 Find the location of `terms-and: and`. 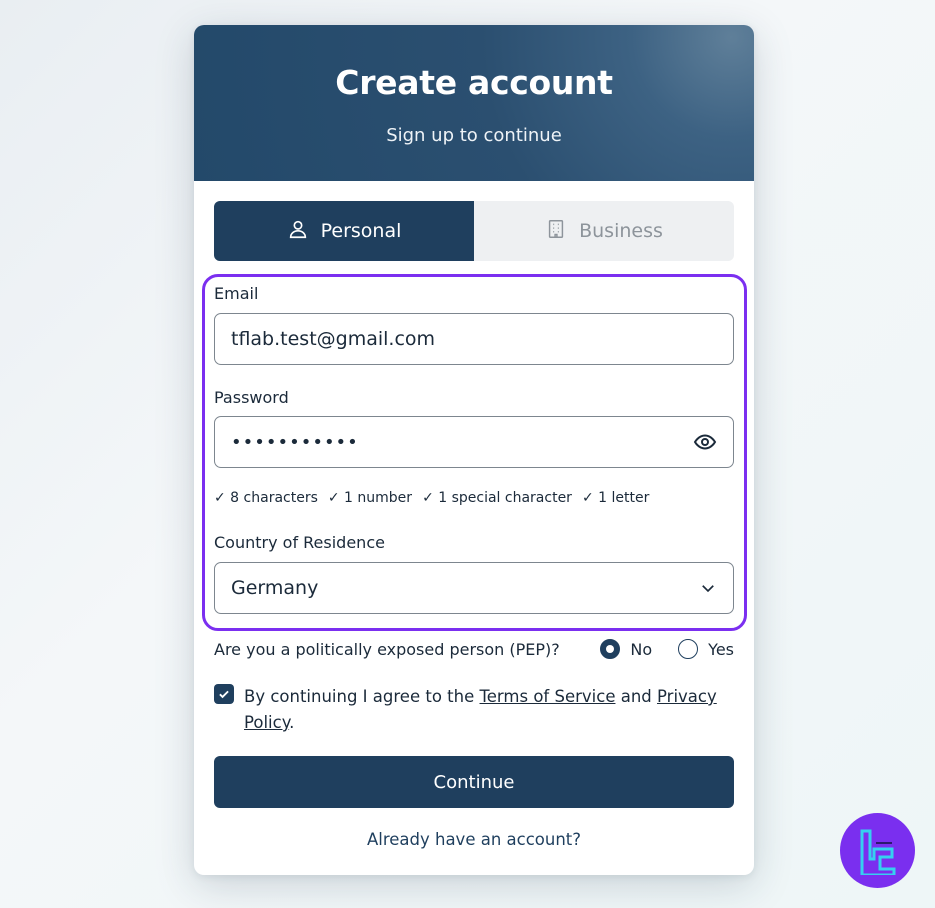

terms-and: and is located at coordinates (636, 696).